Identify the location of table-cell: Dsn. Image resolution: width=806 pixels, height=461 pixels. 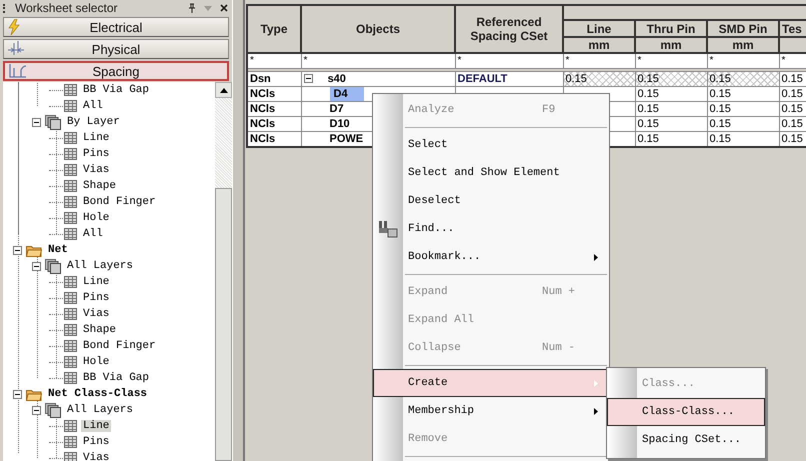
(260, 79).